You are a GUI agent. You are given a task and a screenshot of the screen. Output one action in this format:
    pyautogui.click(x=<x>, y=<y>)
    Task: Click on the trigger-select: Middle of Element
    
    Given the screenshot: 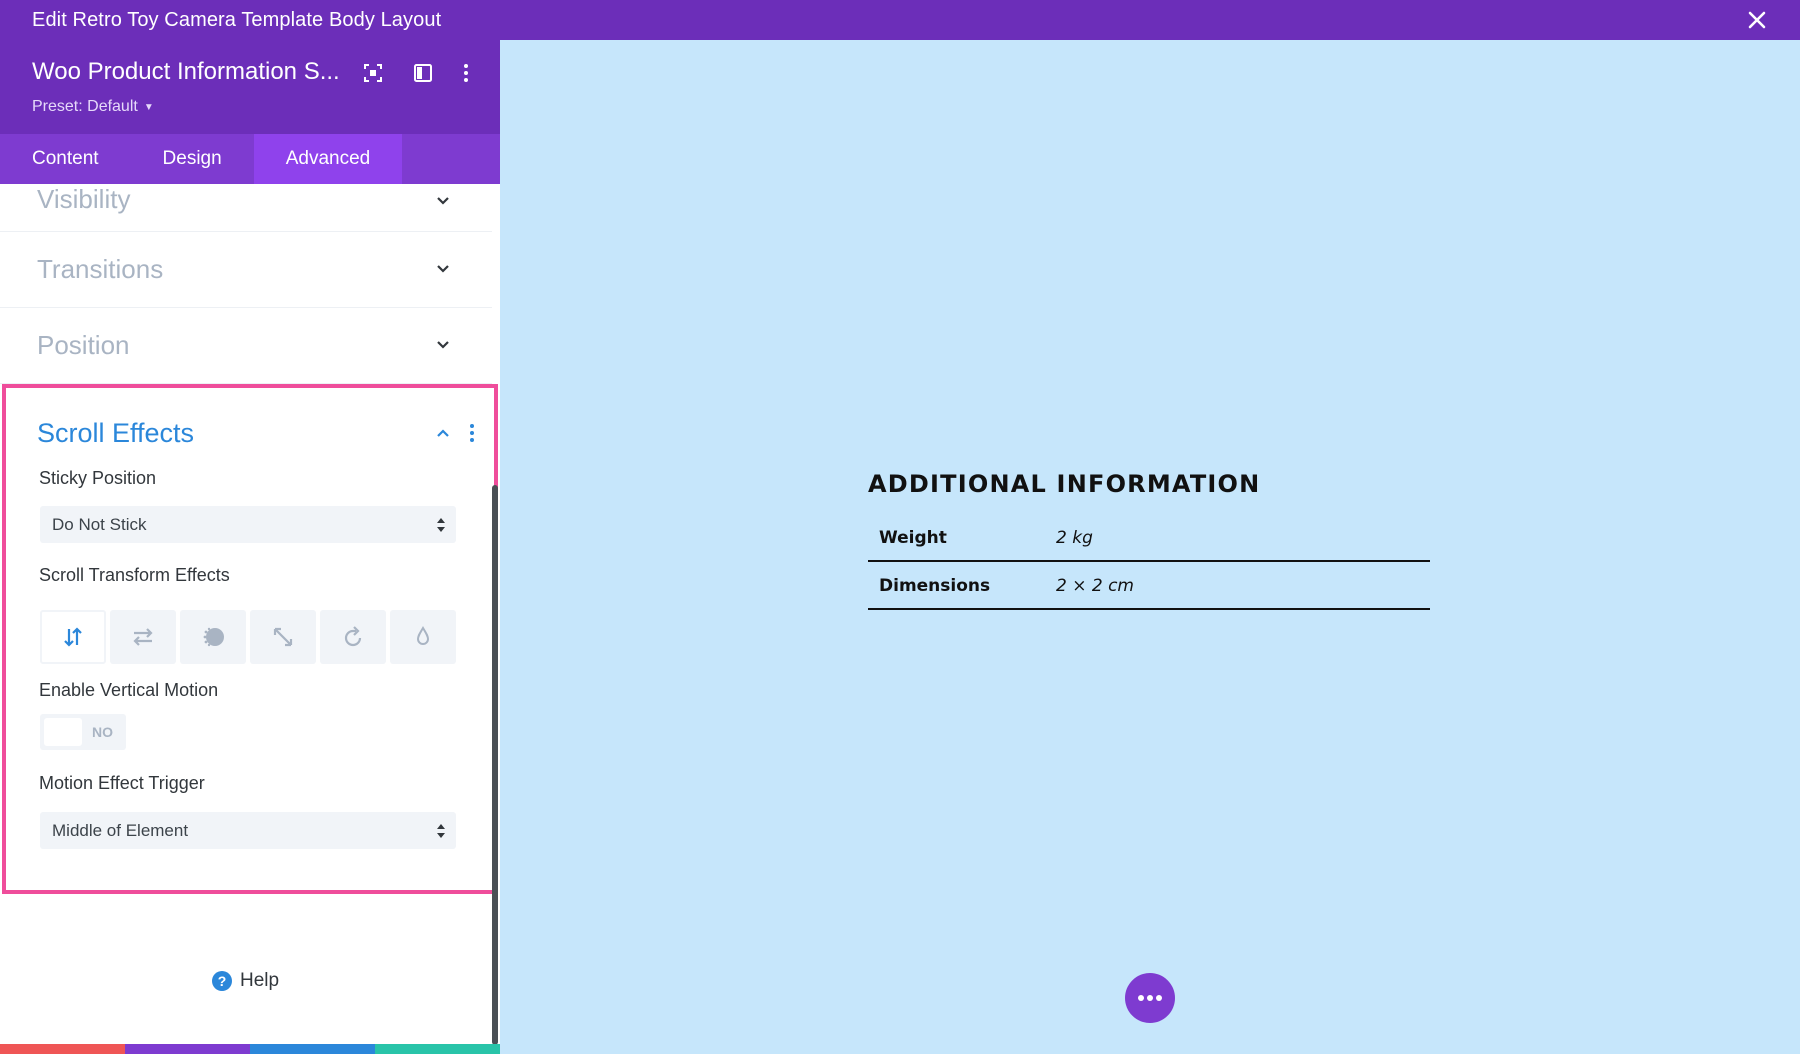 What is the action you would take?
    pyautogui.click(x=248, y=830)
    